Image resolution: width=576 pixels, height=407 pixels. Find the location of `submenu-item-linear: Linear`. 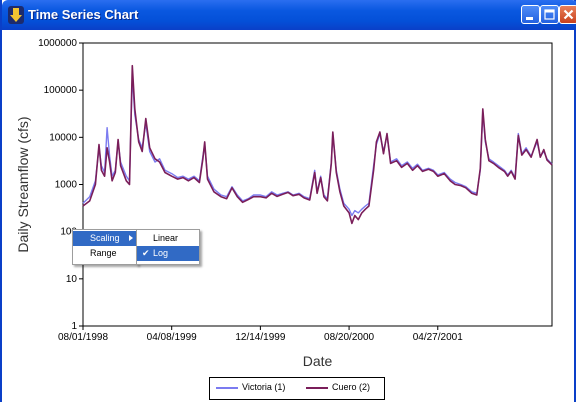

submenu-item-linear: Linear is located at coordinates (168, 238).